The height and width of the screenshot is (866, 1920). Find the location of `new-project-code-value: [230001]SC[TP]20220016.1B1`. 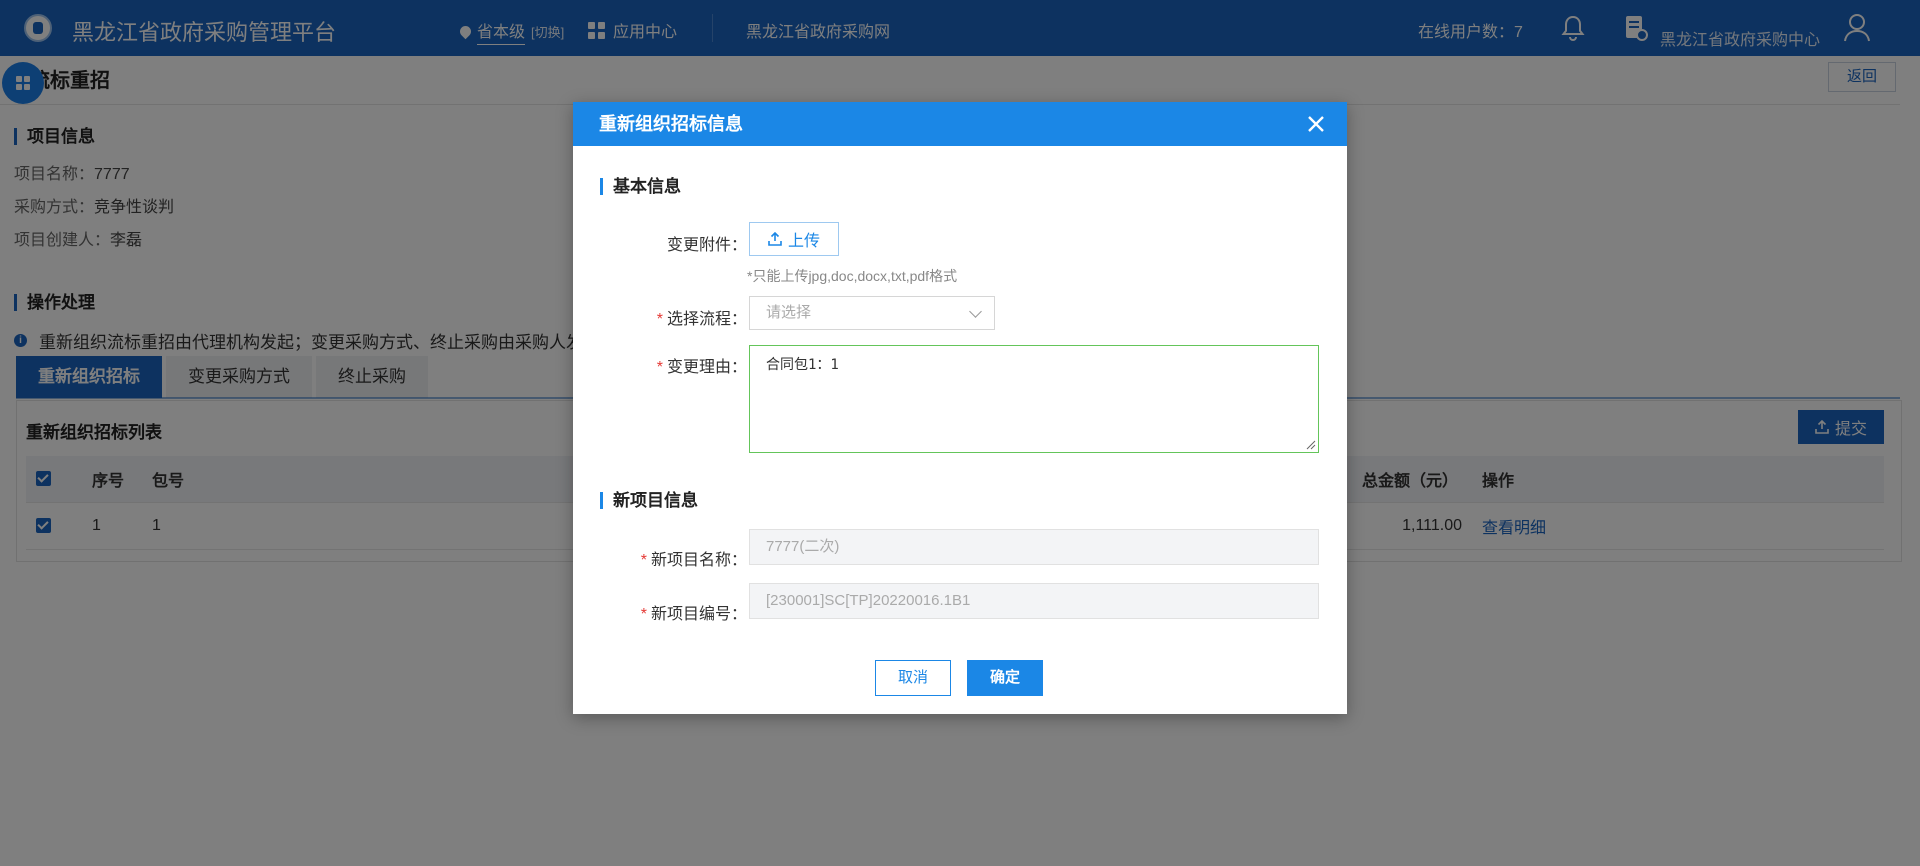

new-project-code-value: [230001]SC[TP]20220016.1B1 is located at coordinates (868, 600).